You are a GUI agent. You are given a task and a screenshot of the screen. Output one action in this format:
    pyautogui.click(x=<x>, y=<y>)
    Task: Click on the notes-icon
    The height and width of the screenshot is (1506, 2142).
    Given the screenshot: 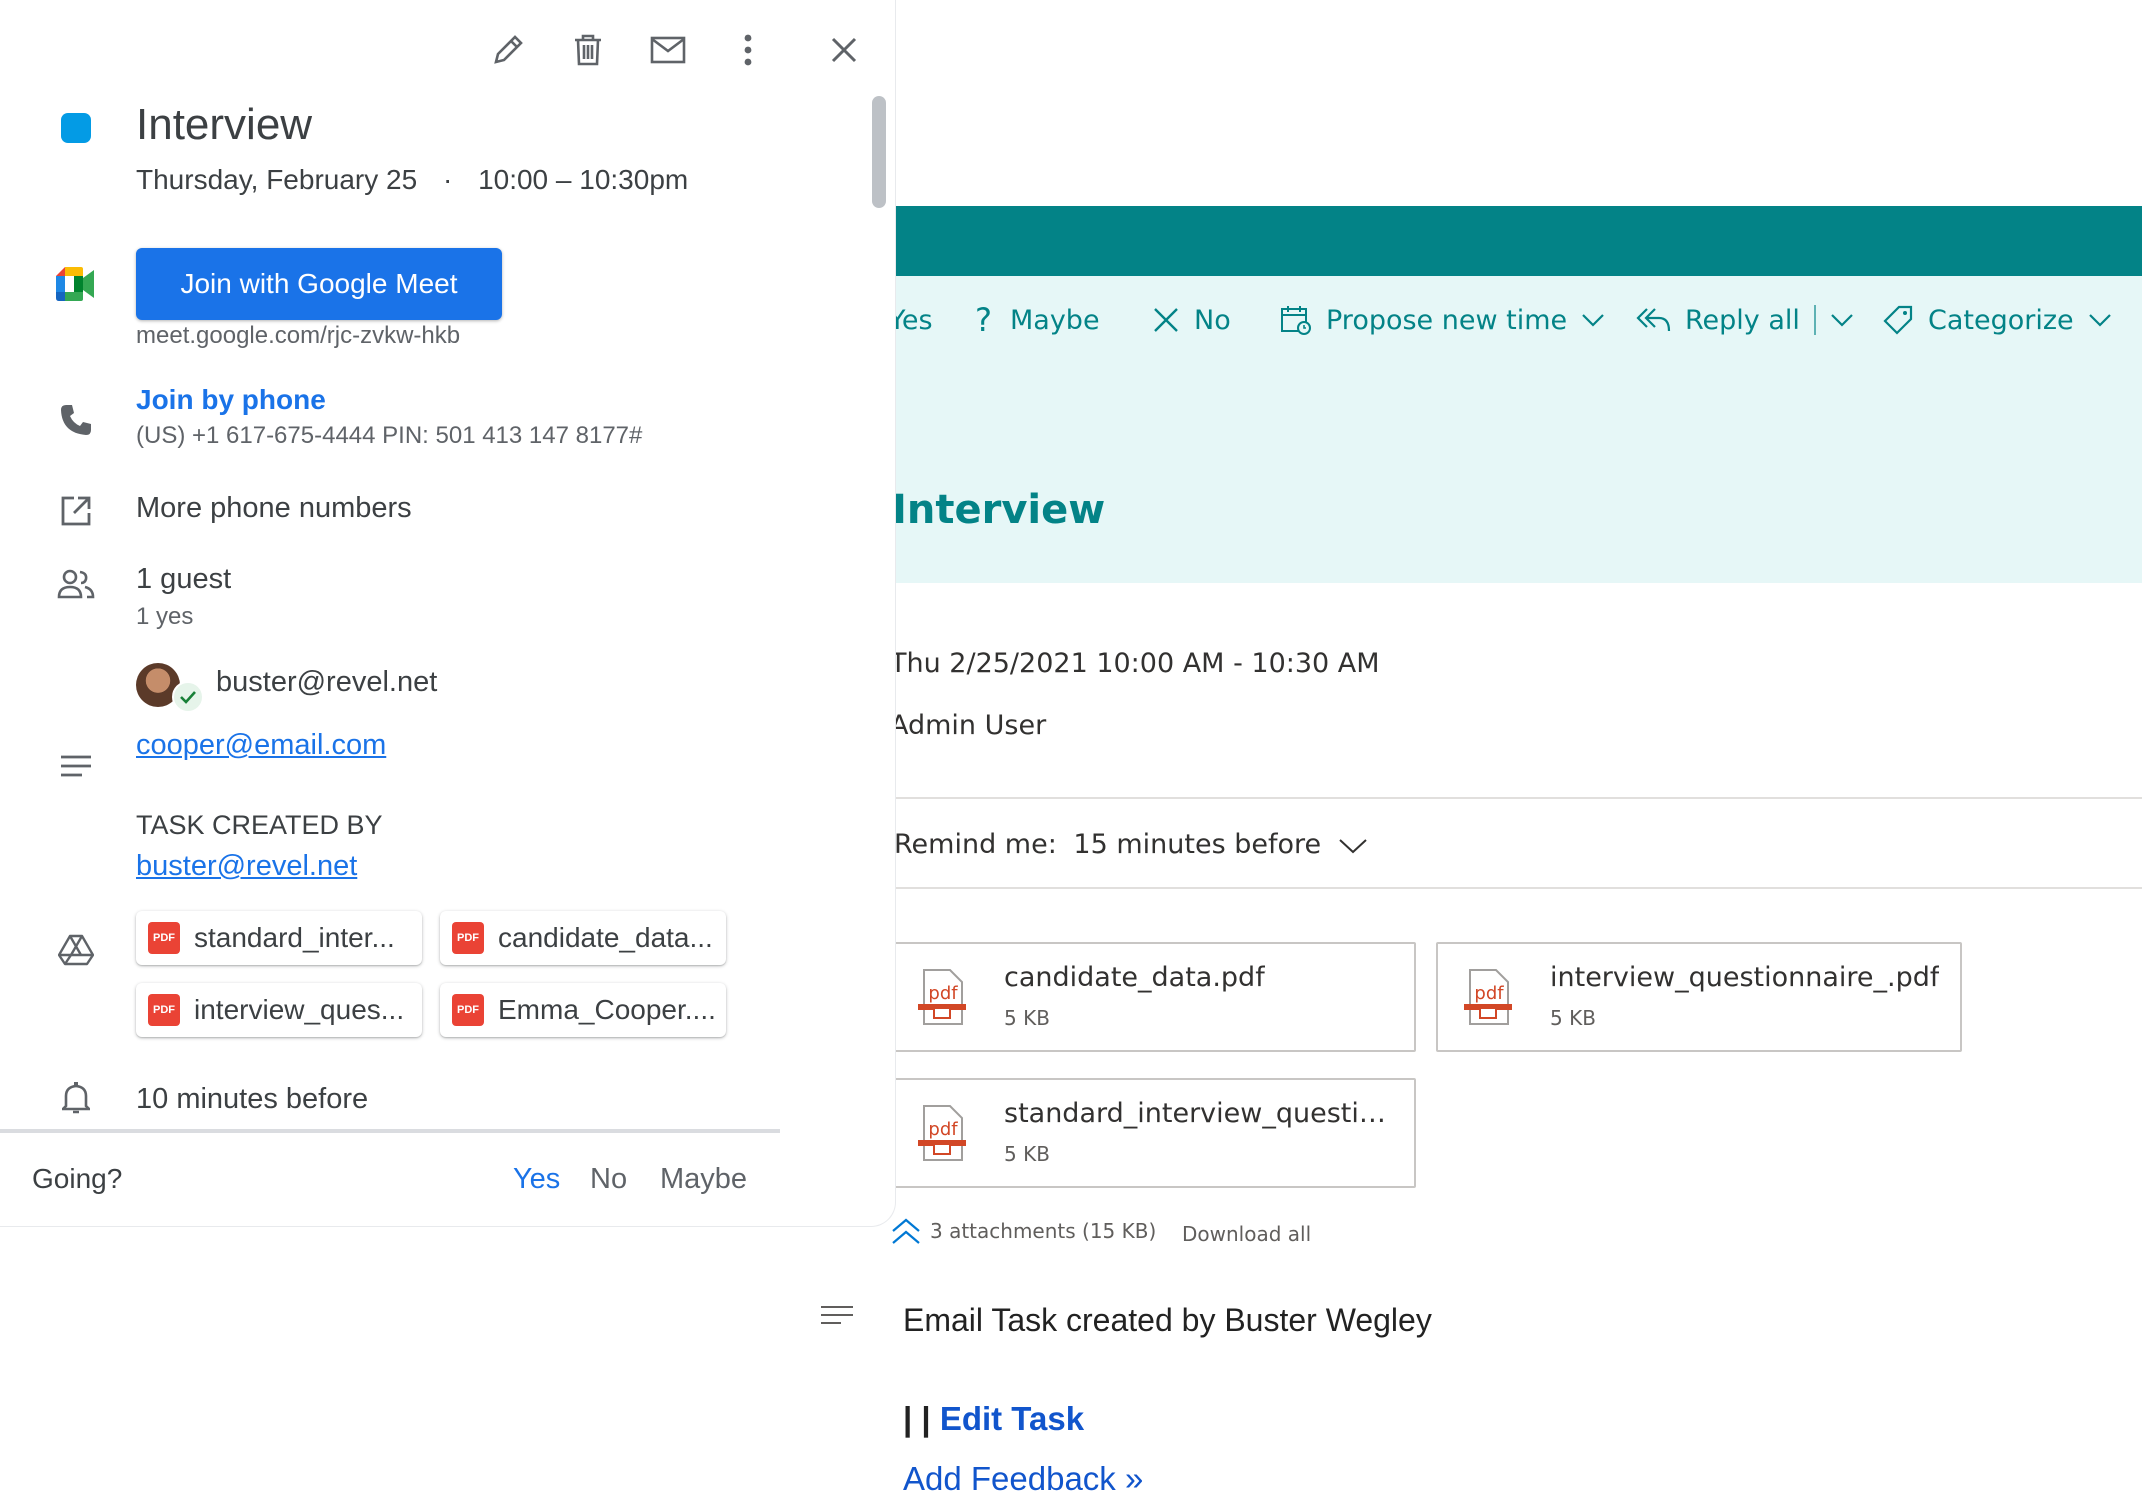 What is the action you would take?
    pyautogui.click(x=76, y=766)
    